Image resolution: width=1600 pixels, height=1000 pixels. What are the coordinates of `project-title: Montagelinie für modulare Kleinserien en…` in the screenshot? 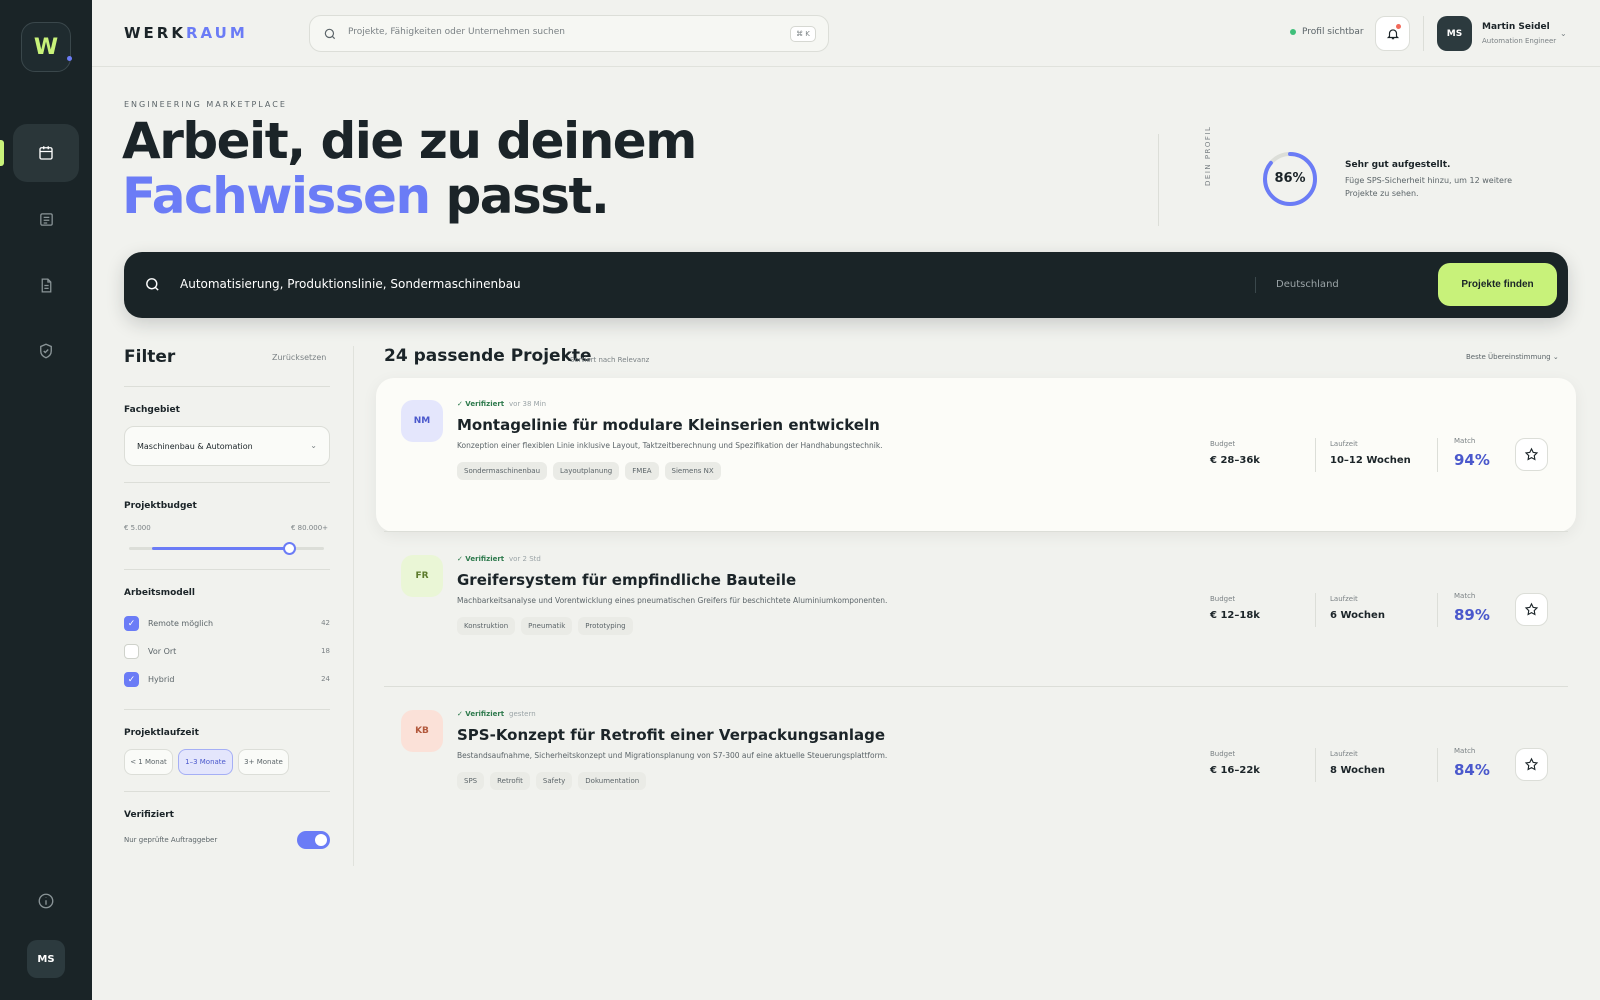 It's located at (668, 425).